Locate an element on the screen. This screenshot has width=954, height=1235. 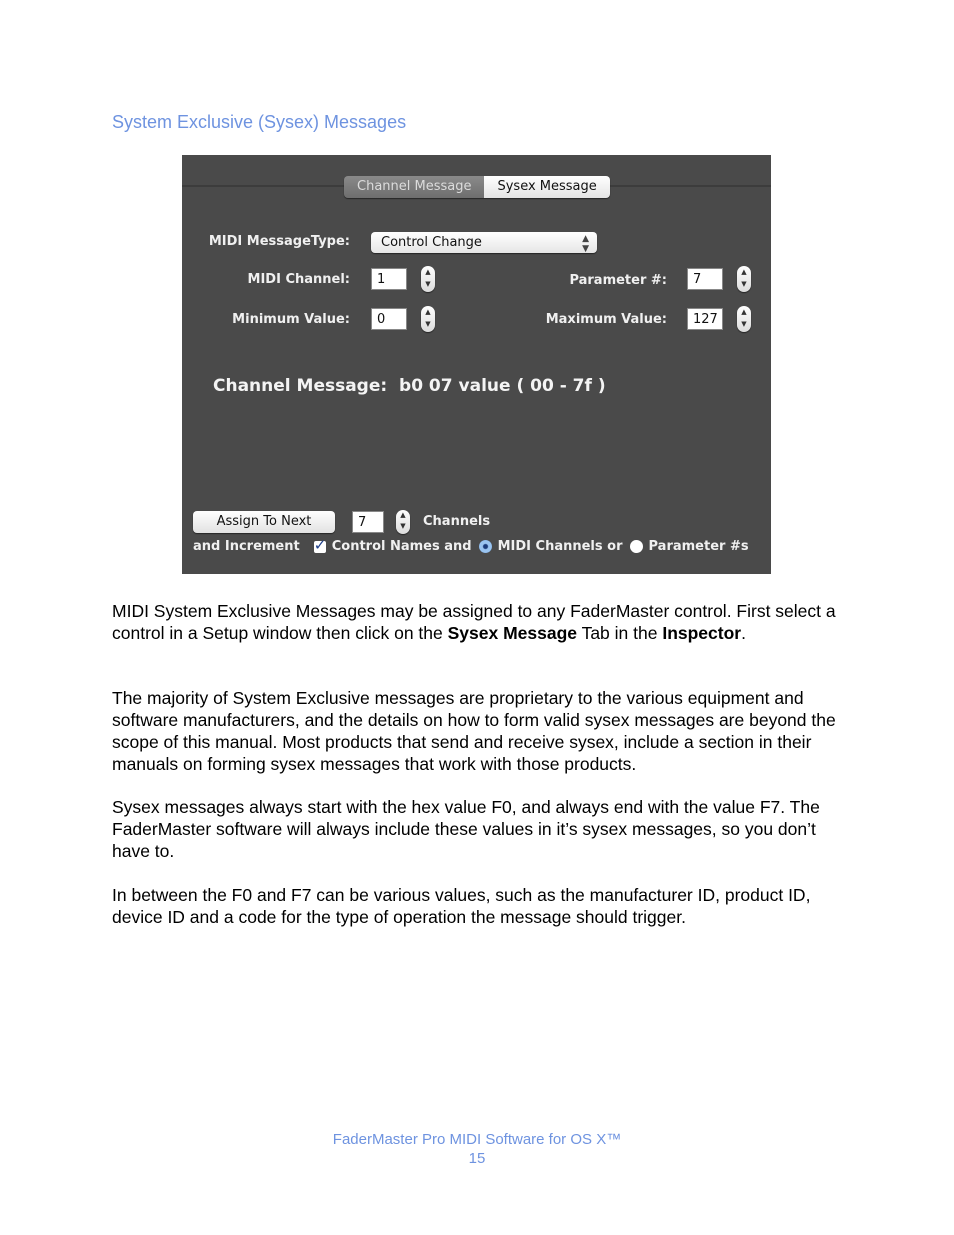
midi-channels-radio is located at coordinates (485, 546).